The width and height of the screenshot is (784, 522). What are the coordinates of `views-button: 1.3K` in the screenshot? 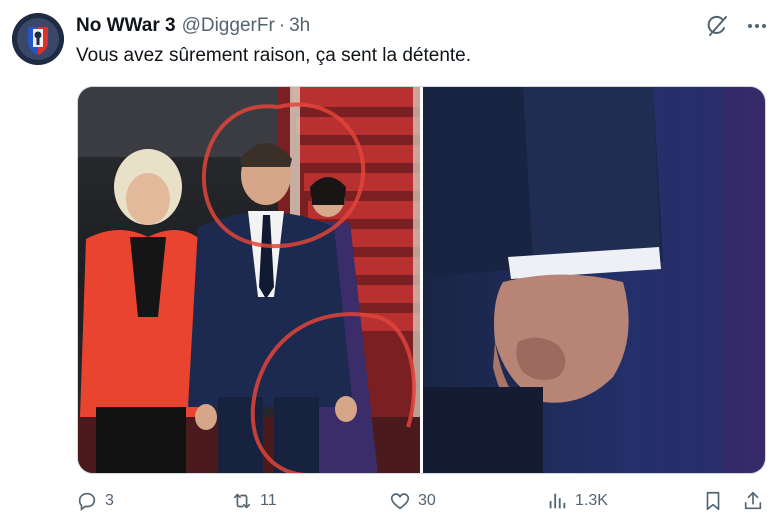 It's located at (577, 501).